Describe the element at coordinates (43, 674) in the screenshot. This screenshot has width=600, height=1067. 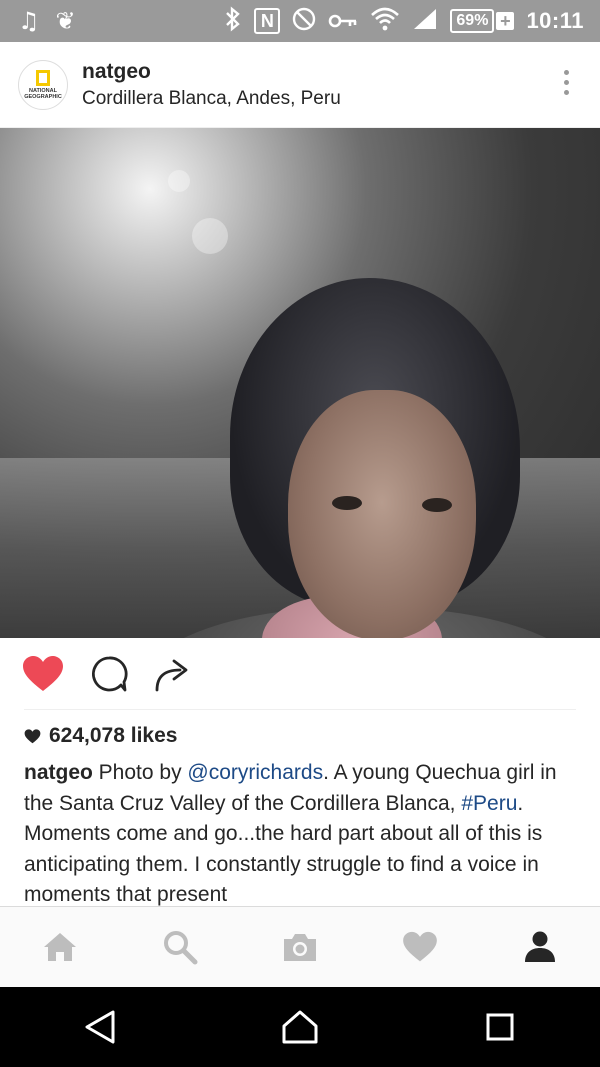
I see `heart-liked-icon` at that location.